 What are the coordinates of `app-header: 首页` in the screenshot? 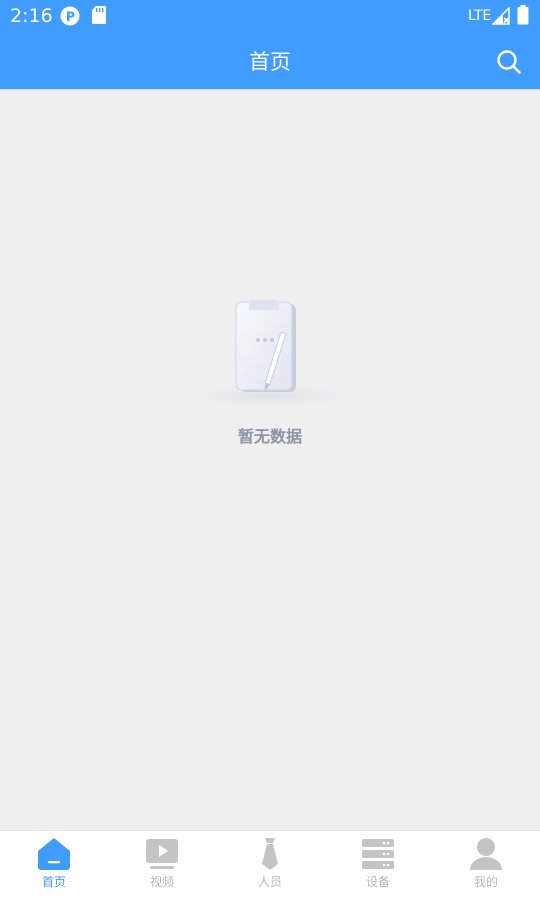 It's located at (270, 61).